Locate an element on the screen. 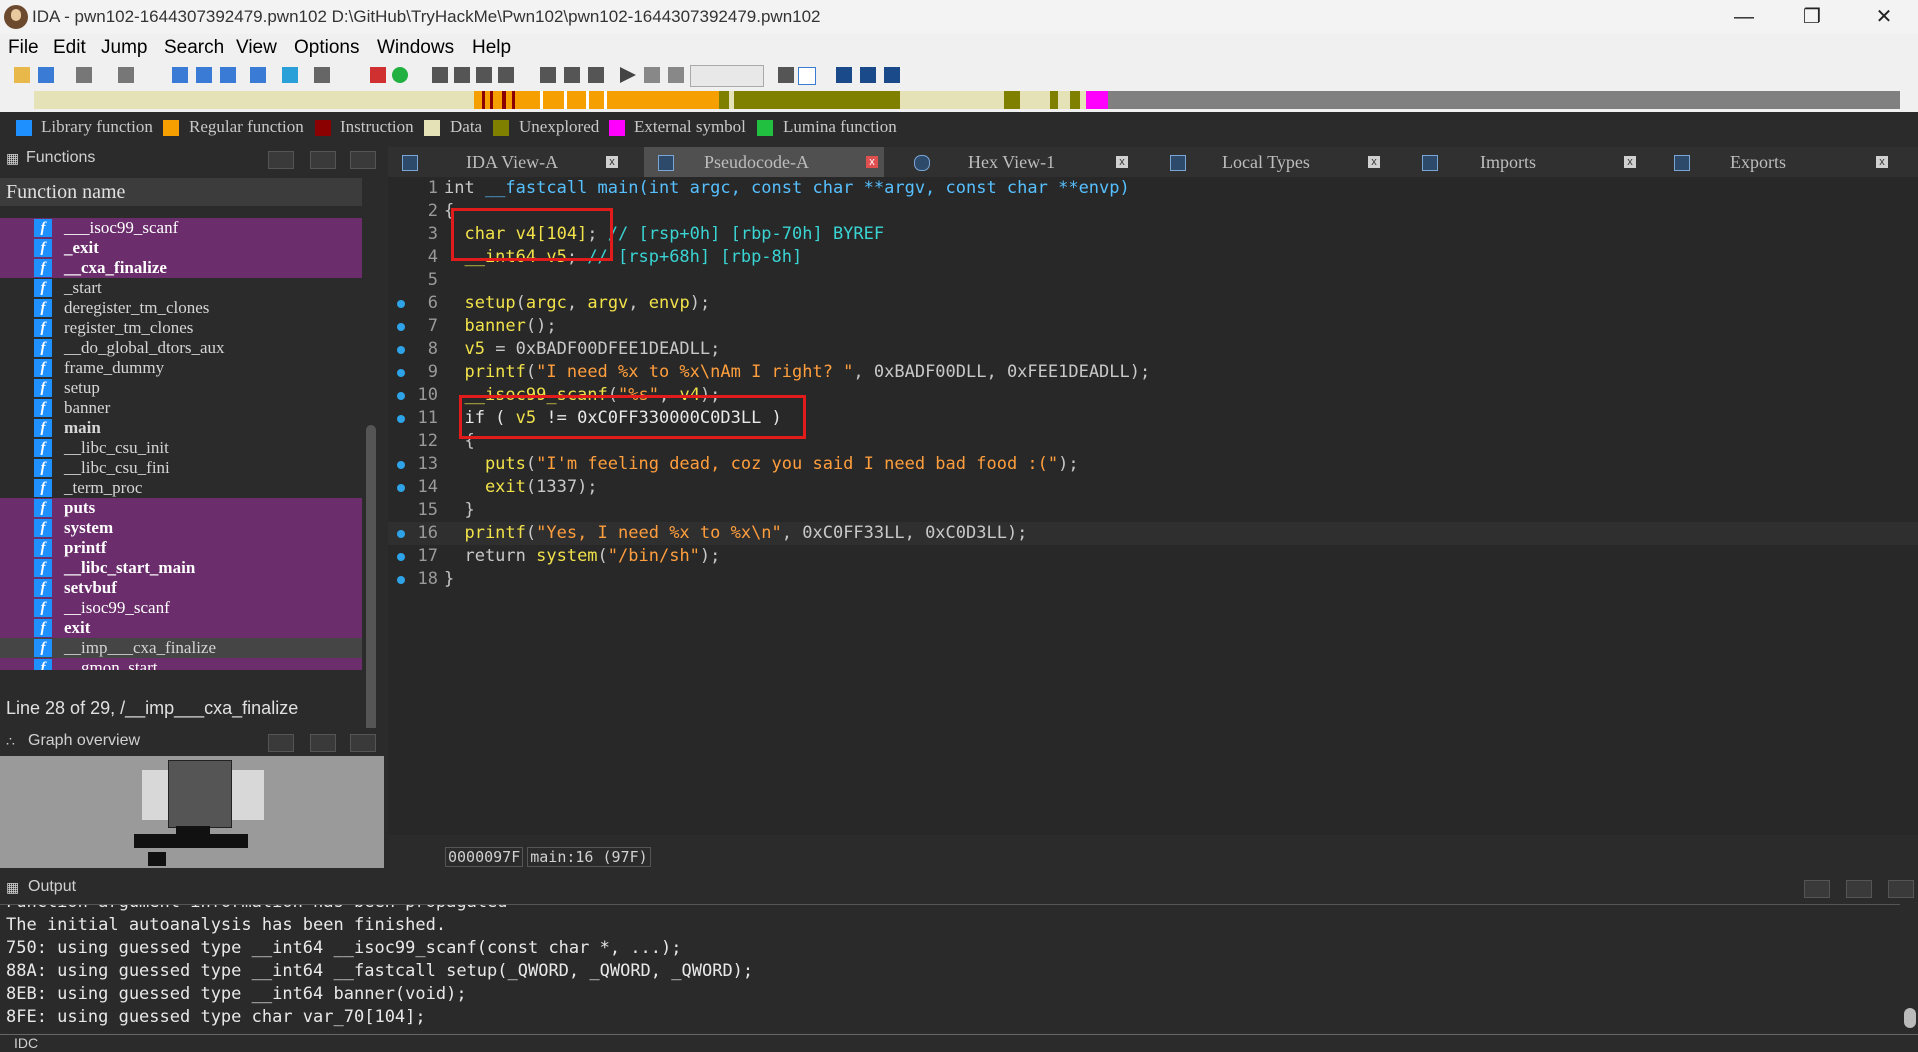  function-list-item: f main is located at coordinates (181, 428).